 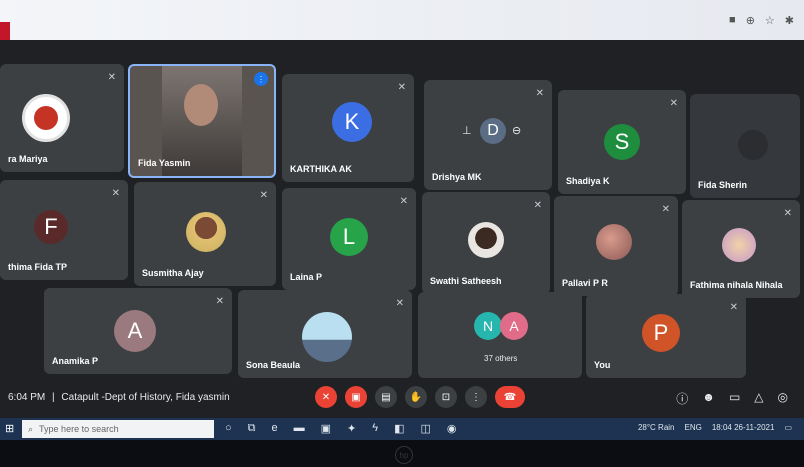 I want to click on participant-tile: F ✕ thima Fida TP, so click(x=64, y=230).